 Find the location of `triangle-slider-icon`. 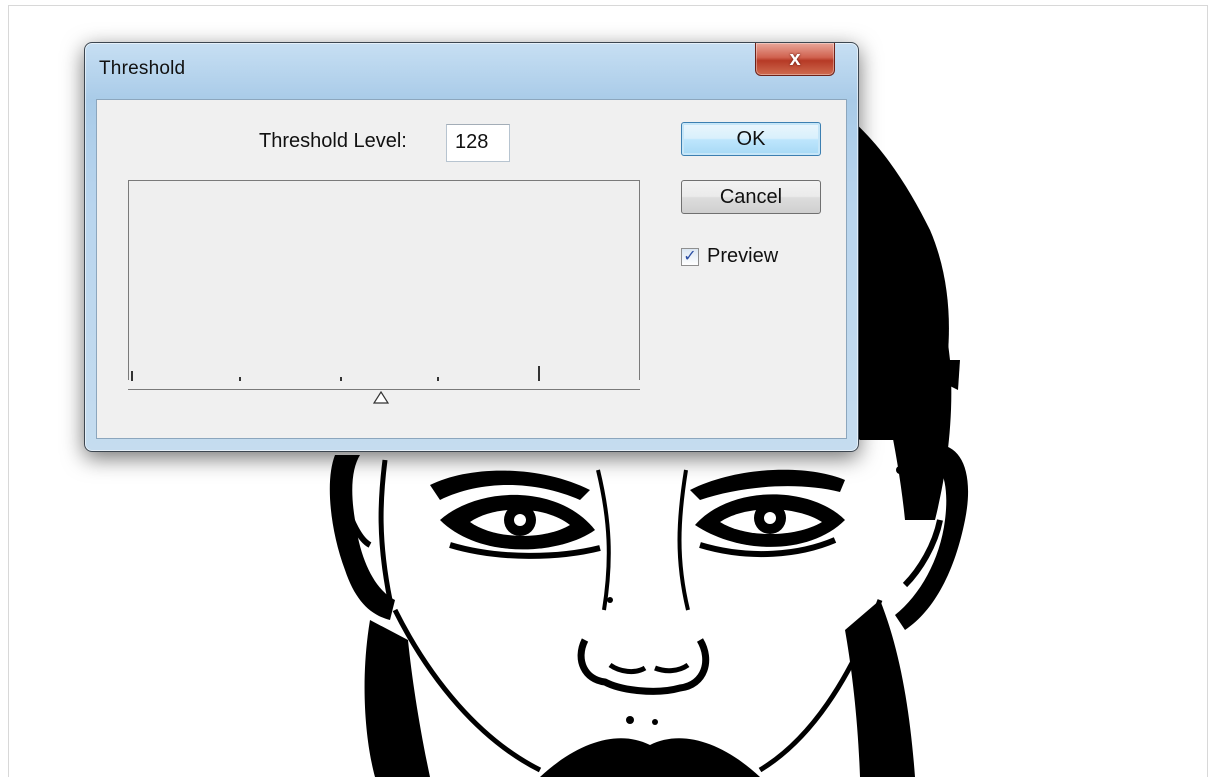

triangle-slider-icon is located at coordinates (381, 398).